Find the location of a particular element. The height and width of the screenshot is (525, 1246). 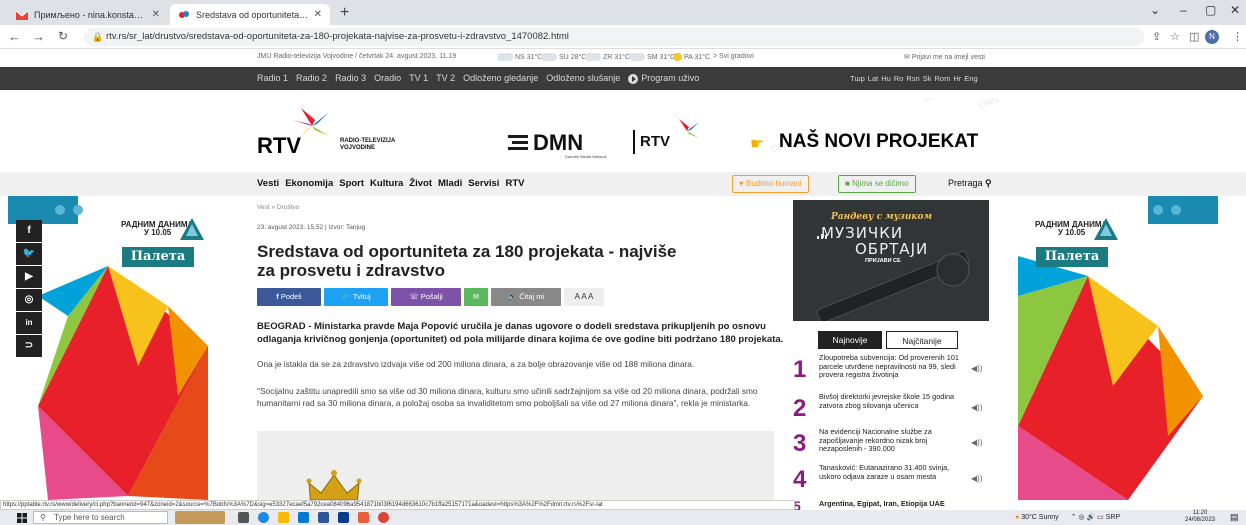

viber-share-button: ☏ Pošalji is located at coordinates (426, 297).